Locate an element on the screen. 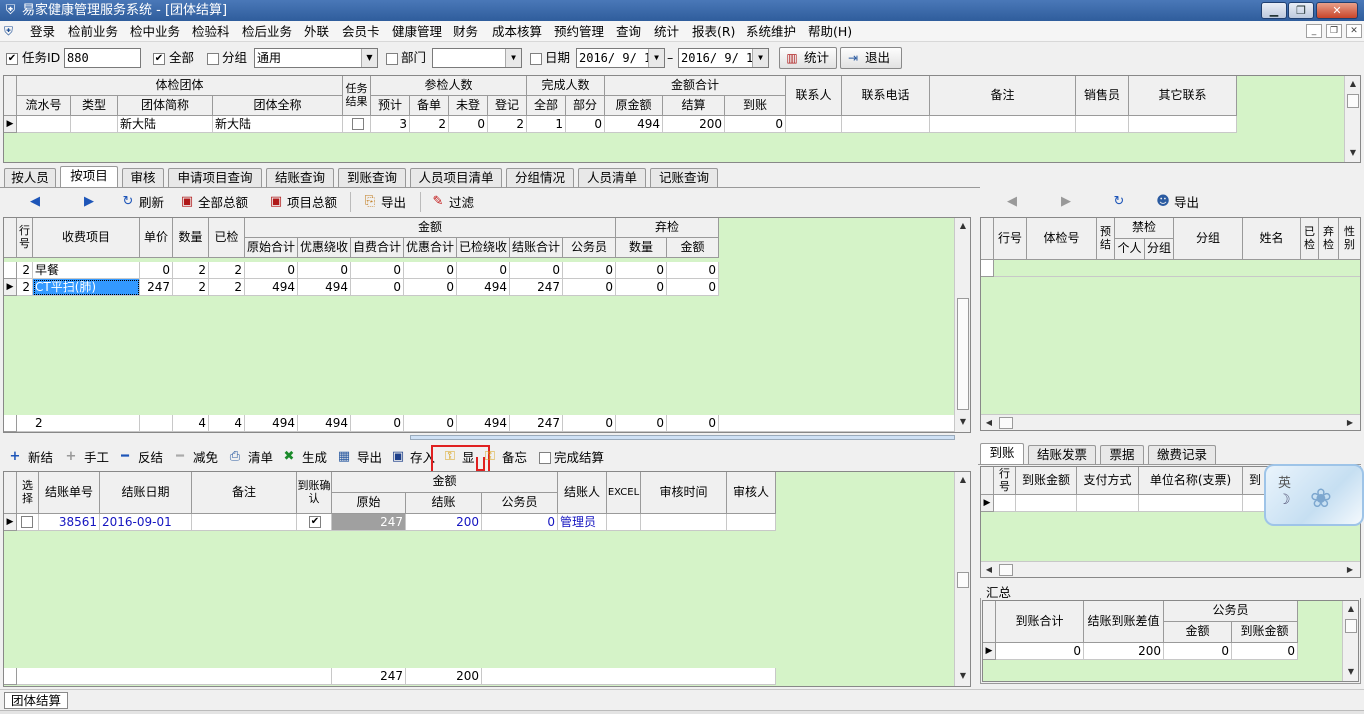 The height and width of the screenshot is (714, 1364). list-button: 清单 is located at coordinates (260, 458).